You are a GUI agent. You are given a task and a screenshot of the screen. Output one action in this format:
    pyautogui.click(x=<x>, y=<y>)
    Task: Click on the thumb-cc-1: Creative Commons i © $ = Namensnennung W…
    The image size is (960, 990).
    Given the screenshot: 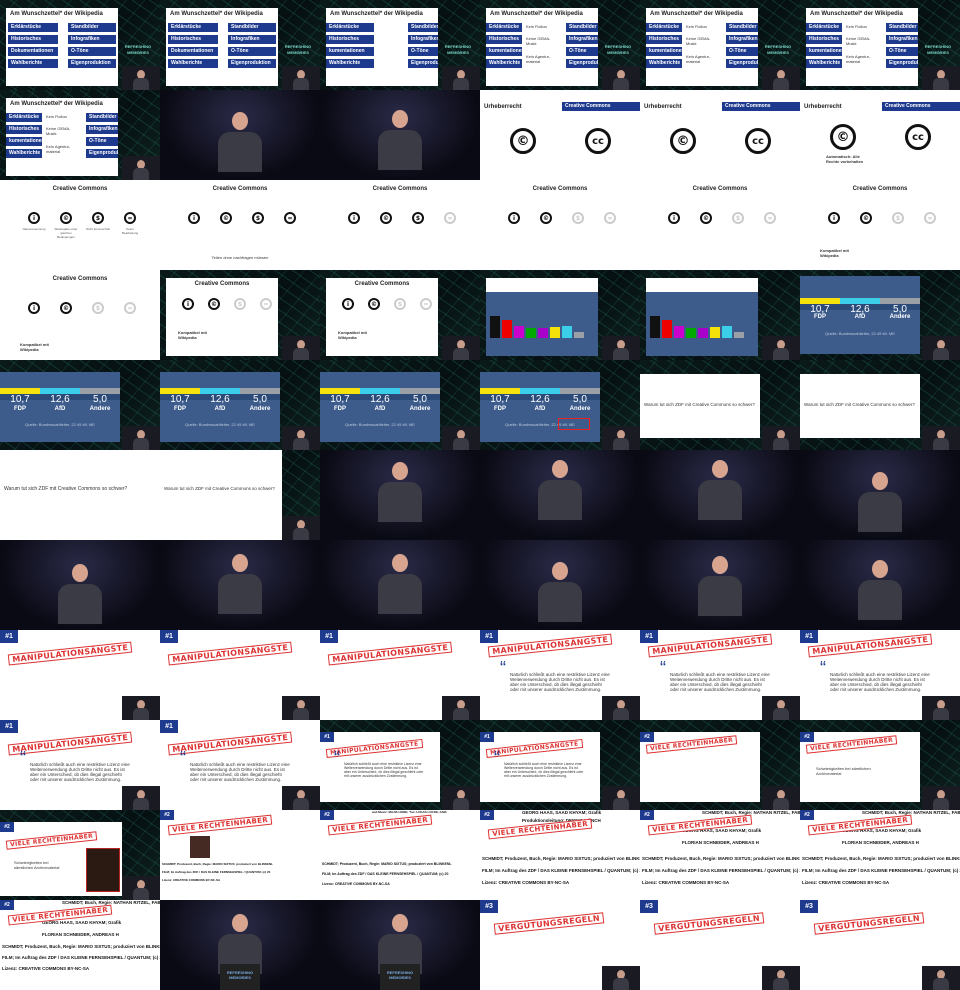 What is the action you would take?
    pyautogui.click(x=80, y=225)
    